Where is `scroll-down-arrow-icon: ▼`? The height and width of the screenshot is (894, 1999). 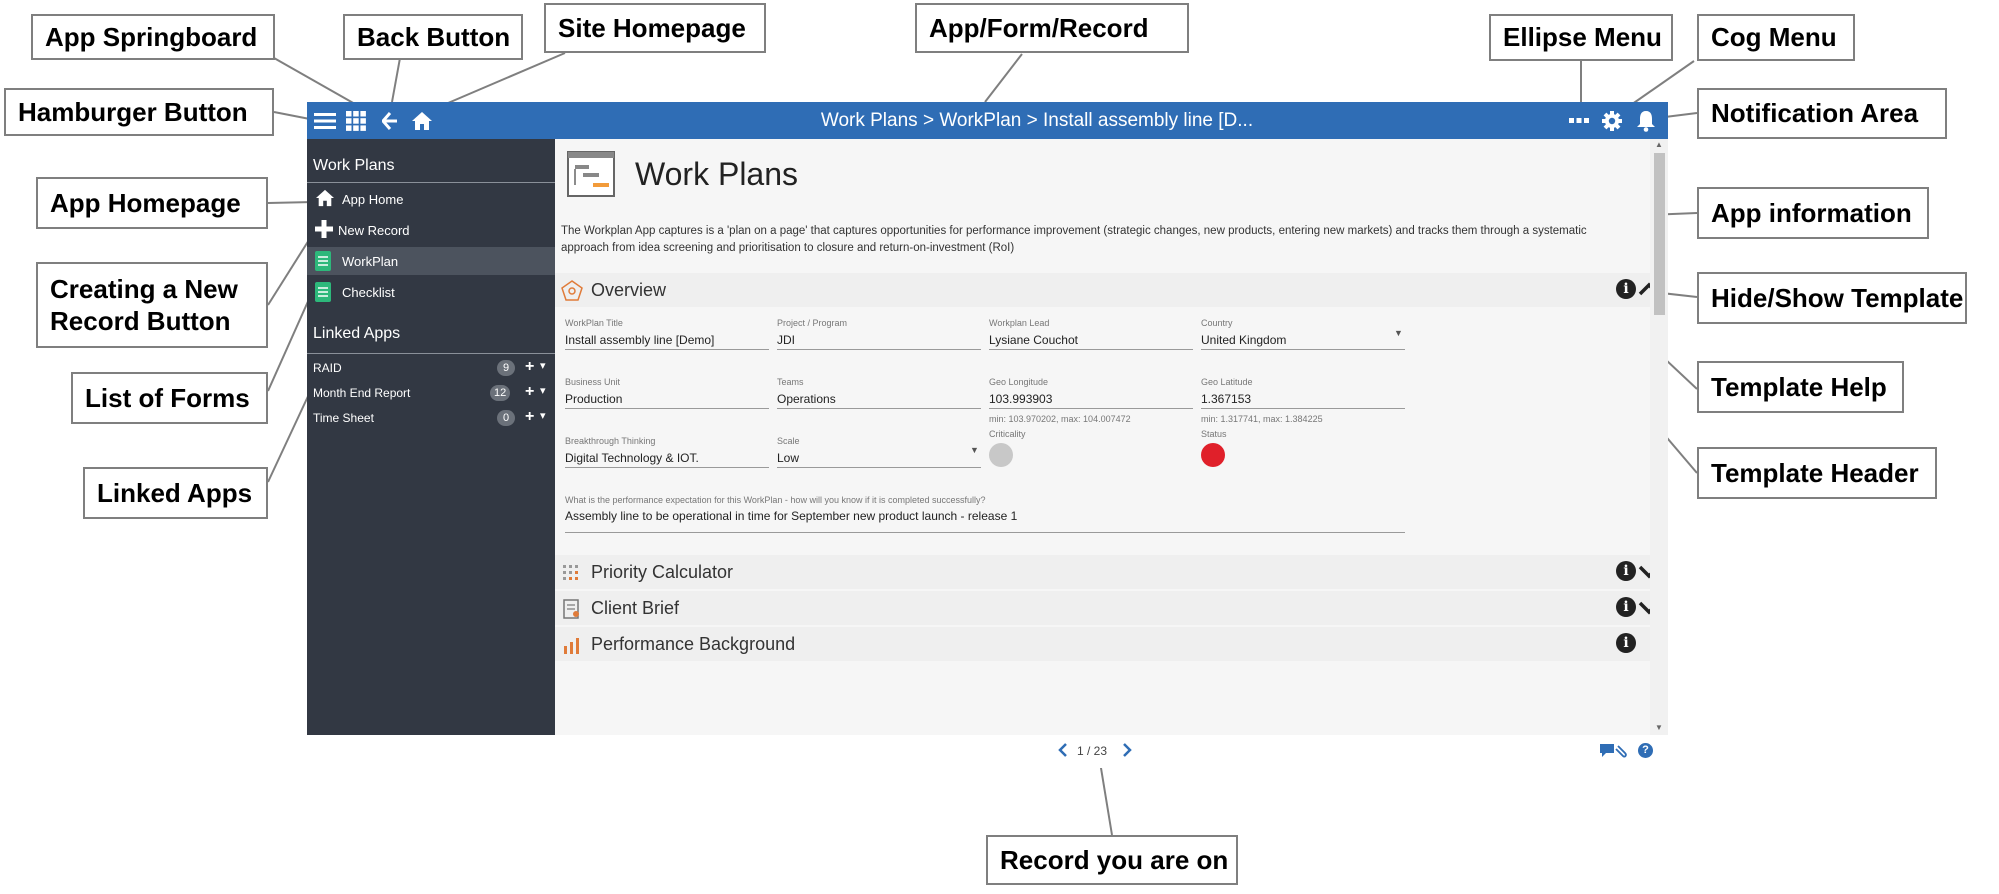
scroll-down-arrow-icon: ▼ is located at coordinates (1659, 727).